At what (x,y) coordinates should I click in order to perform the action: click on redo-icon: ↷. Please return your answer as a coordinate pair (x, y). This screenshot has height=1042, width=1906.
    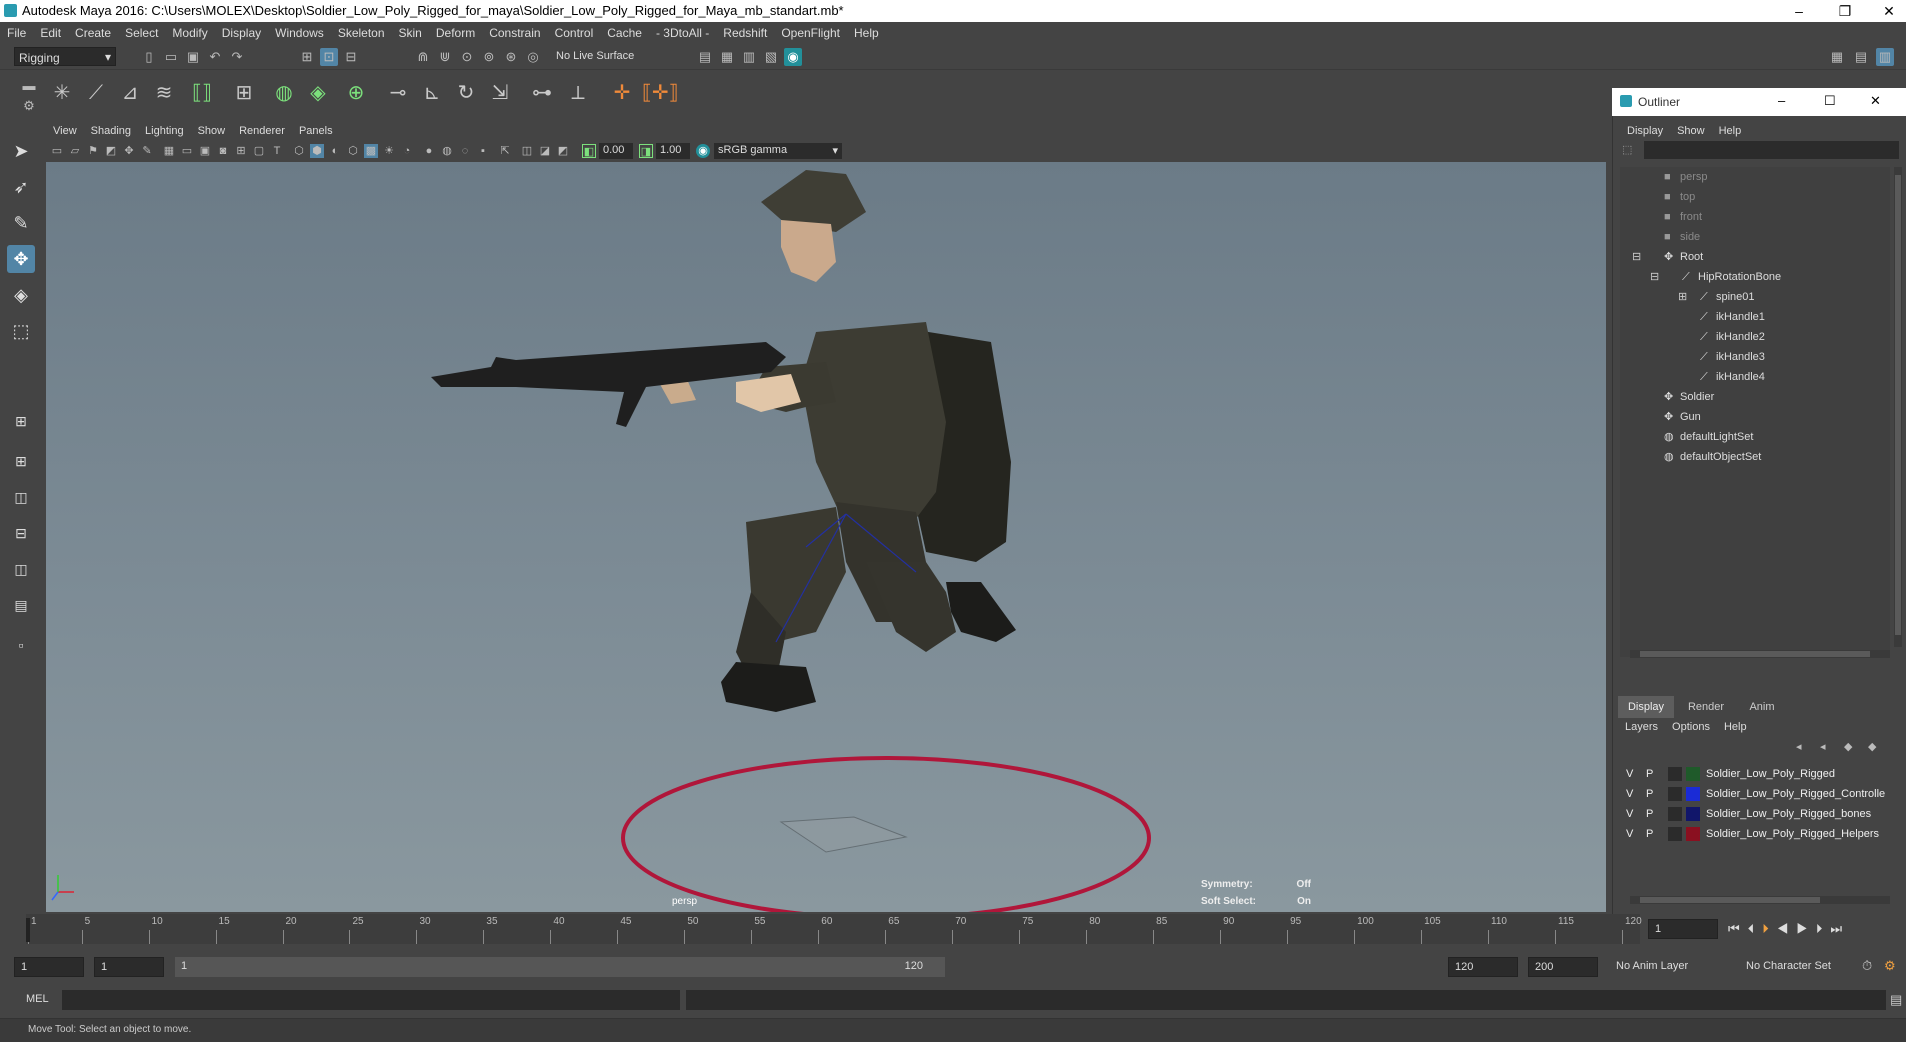
    Looking at the image, I should click on (237, 57).